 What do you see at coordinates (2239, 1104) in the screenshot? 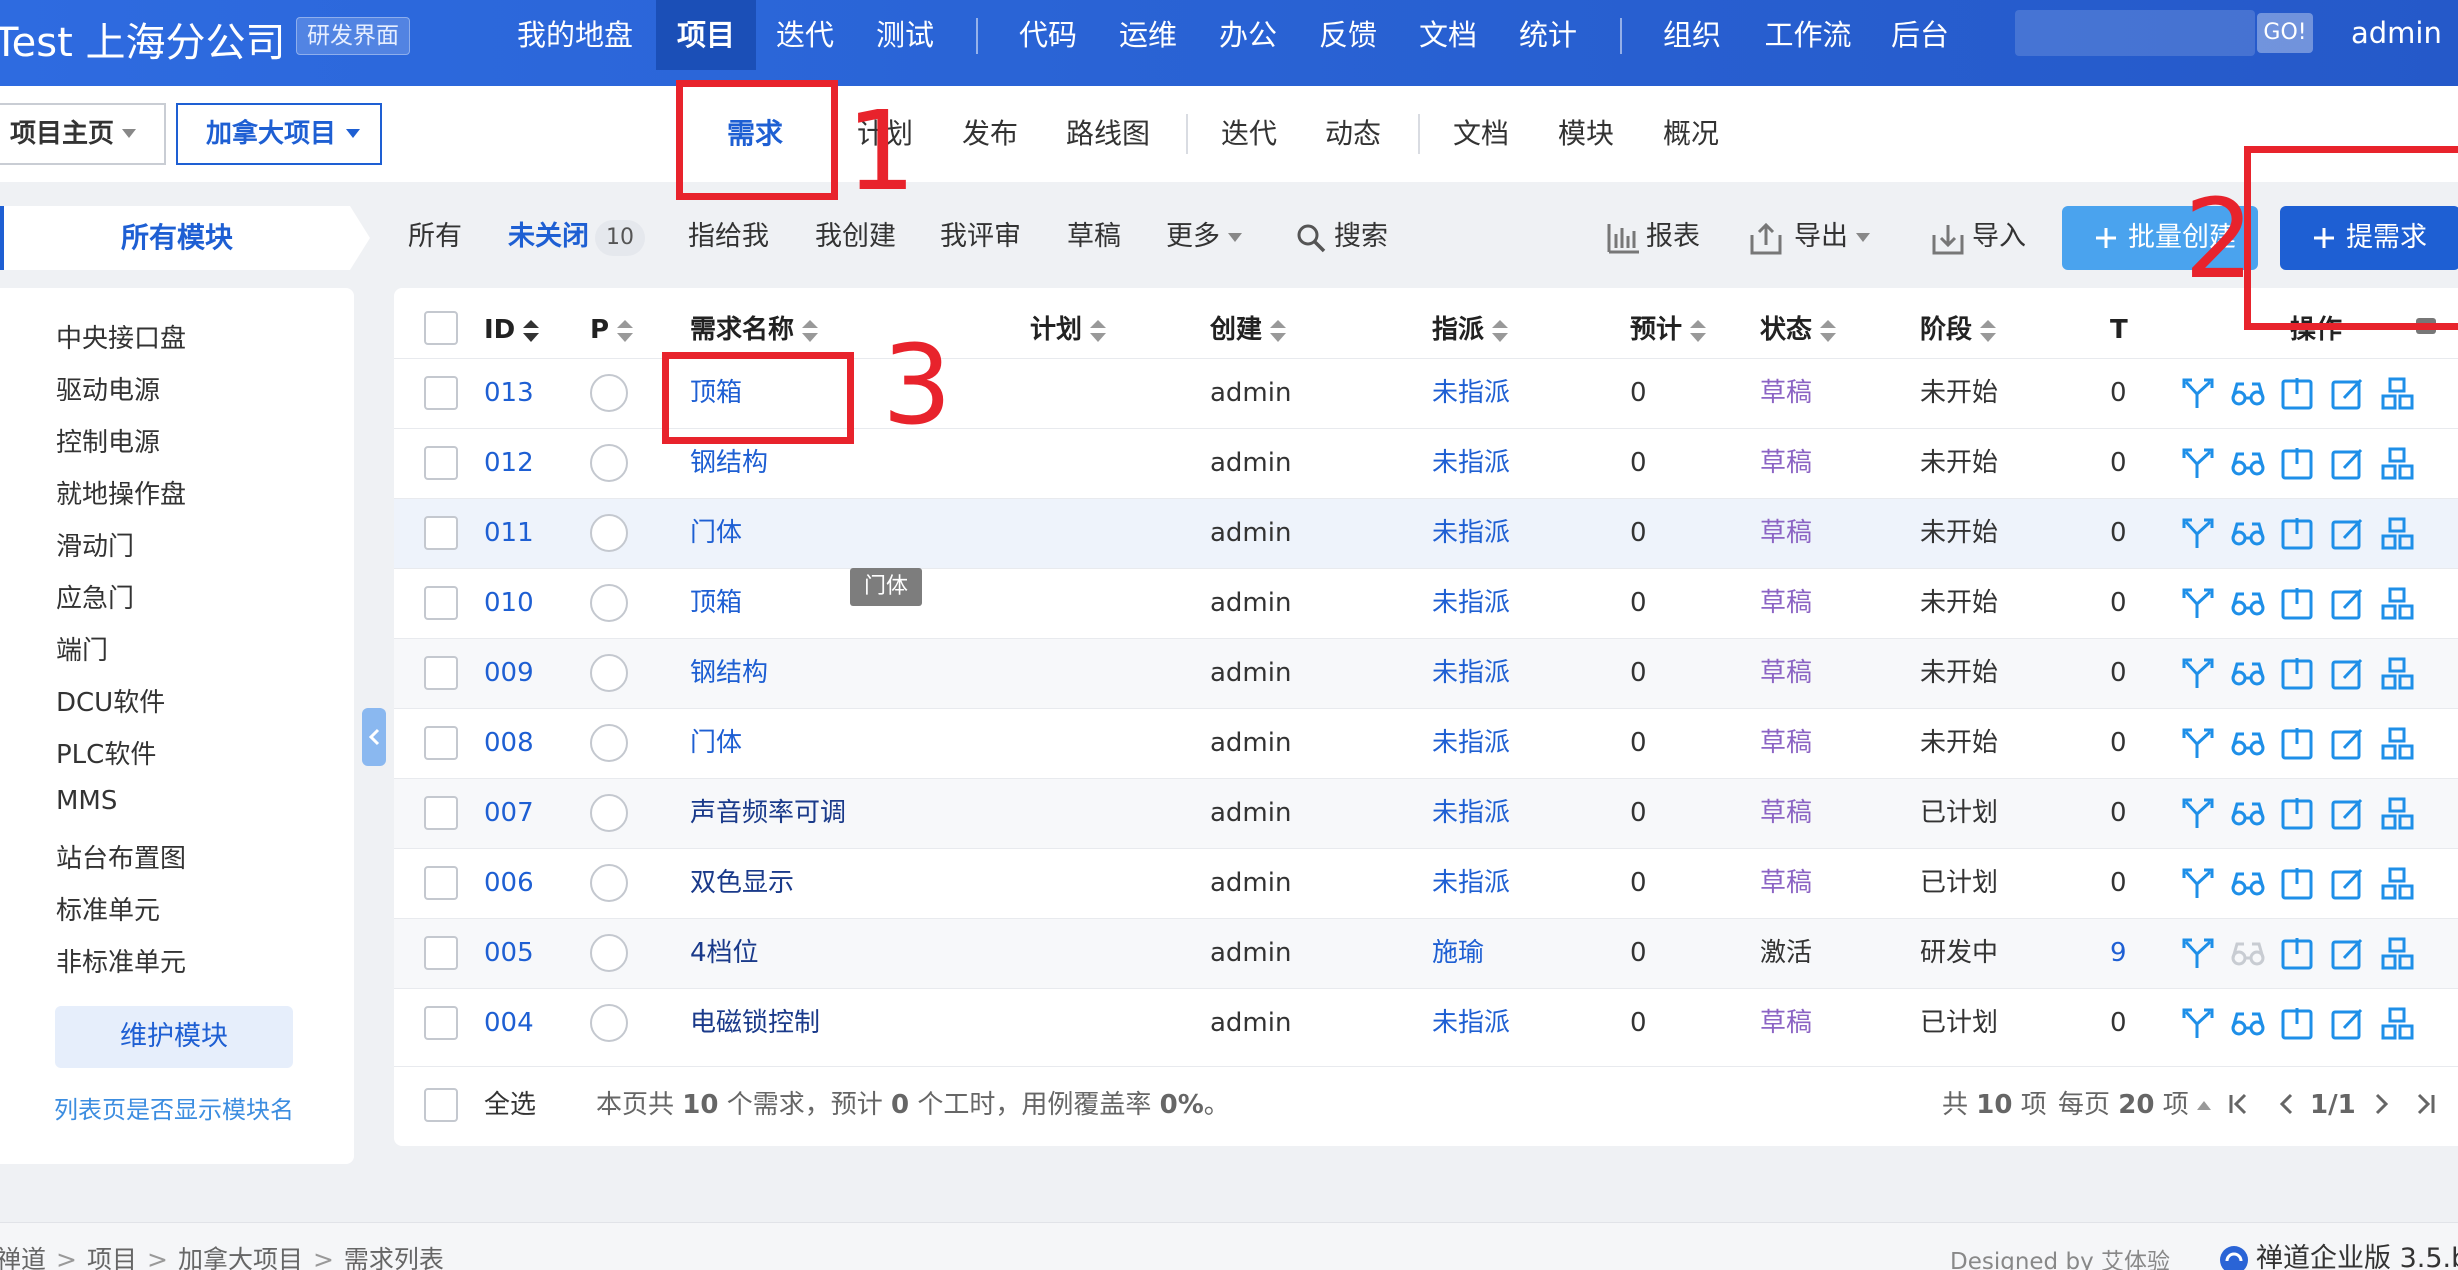
I see `first-page-icon` at bounding box center [2239, 1104].